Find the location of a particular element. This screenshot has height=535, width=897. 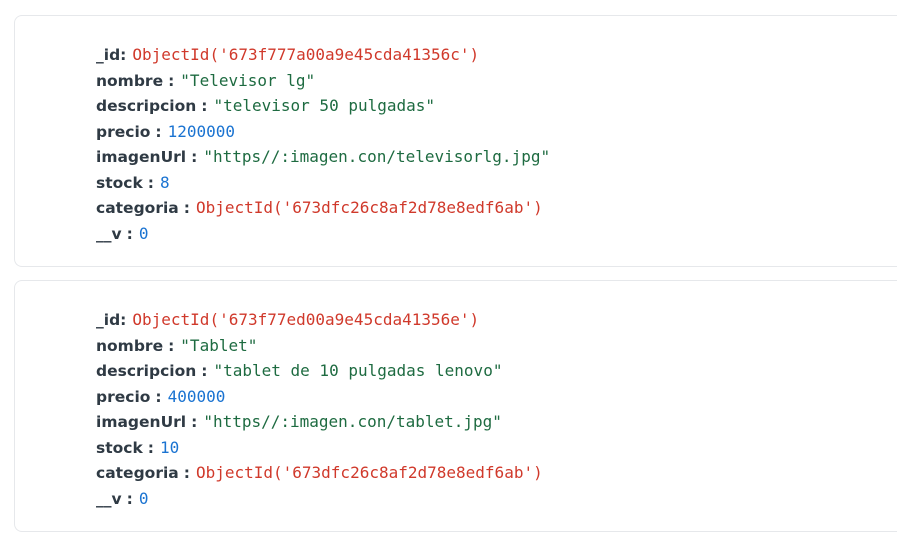

field-id: _id: ObjectId('673f777a00a9e45cda41356c') is located at coordinates (323, 55).